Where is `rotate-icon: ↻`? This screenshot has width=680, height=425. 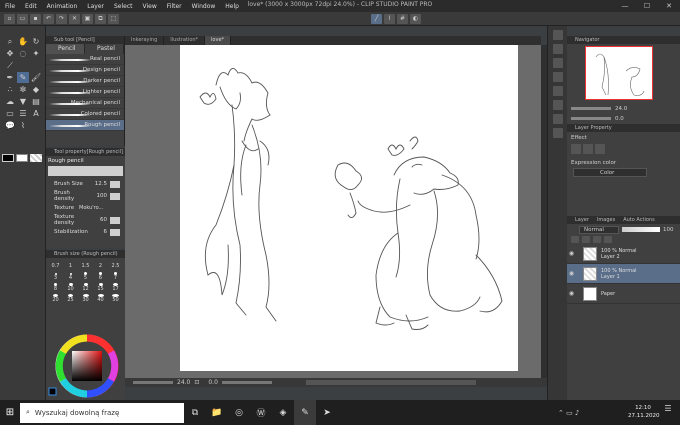
rotate-icon: ↻ is located at coordinates (36, 41).